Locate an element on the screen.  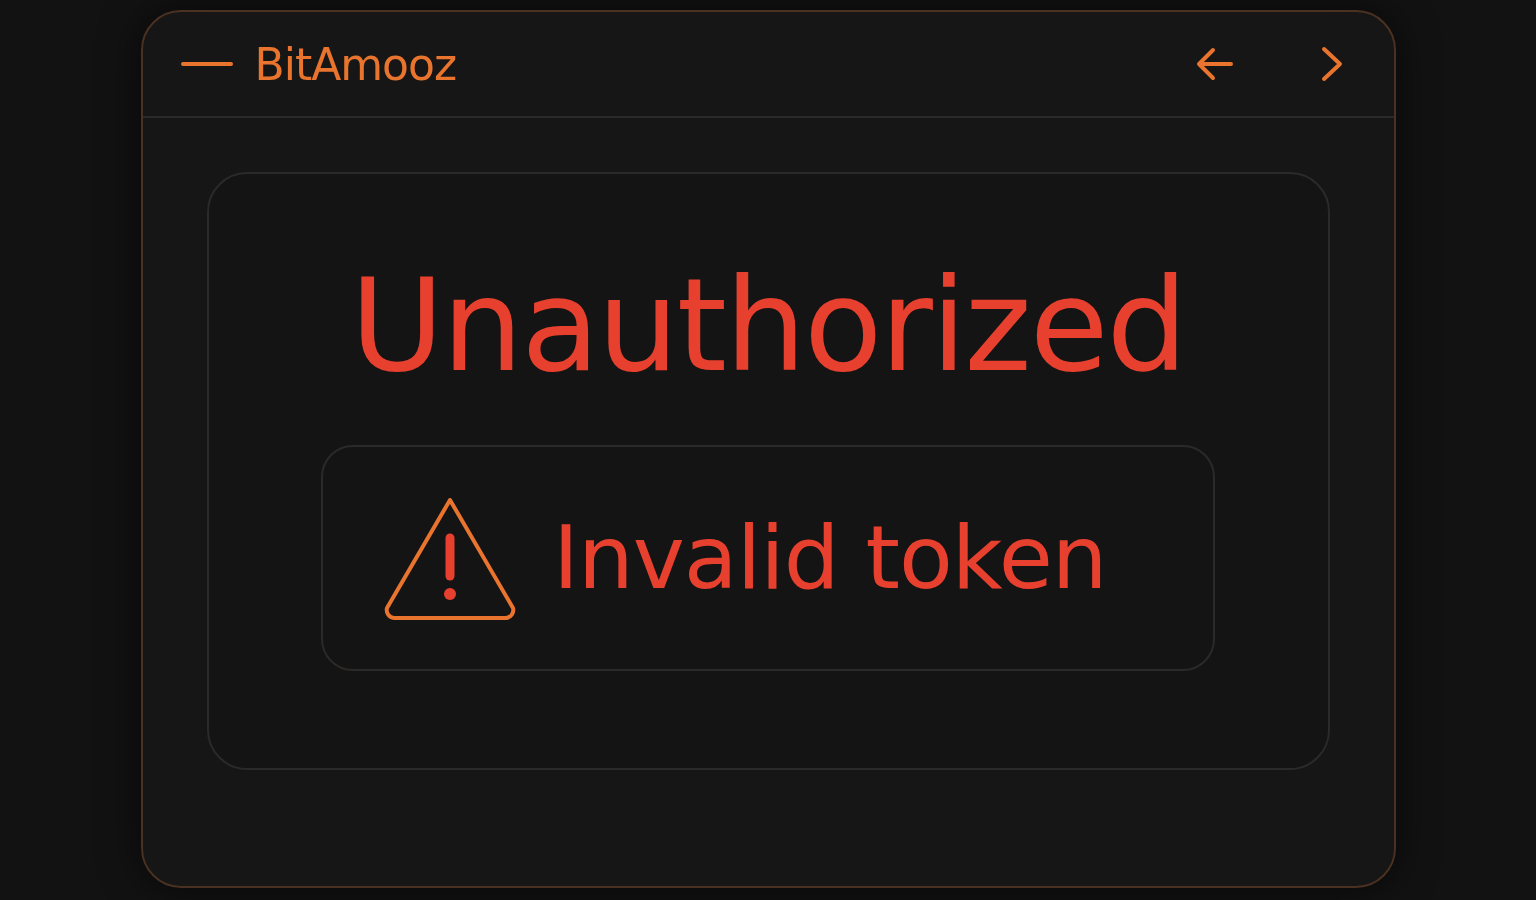
brand-name: BitAmooz is located at coordinates (355, 64).